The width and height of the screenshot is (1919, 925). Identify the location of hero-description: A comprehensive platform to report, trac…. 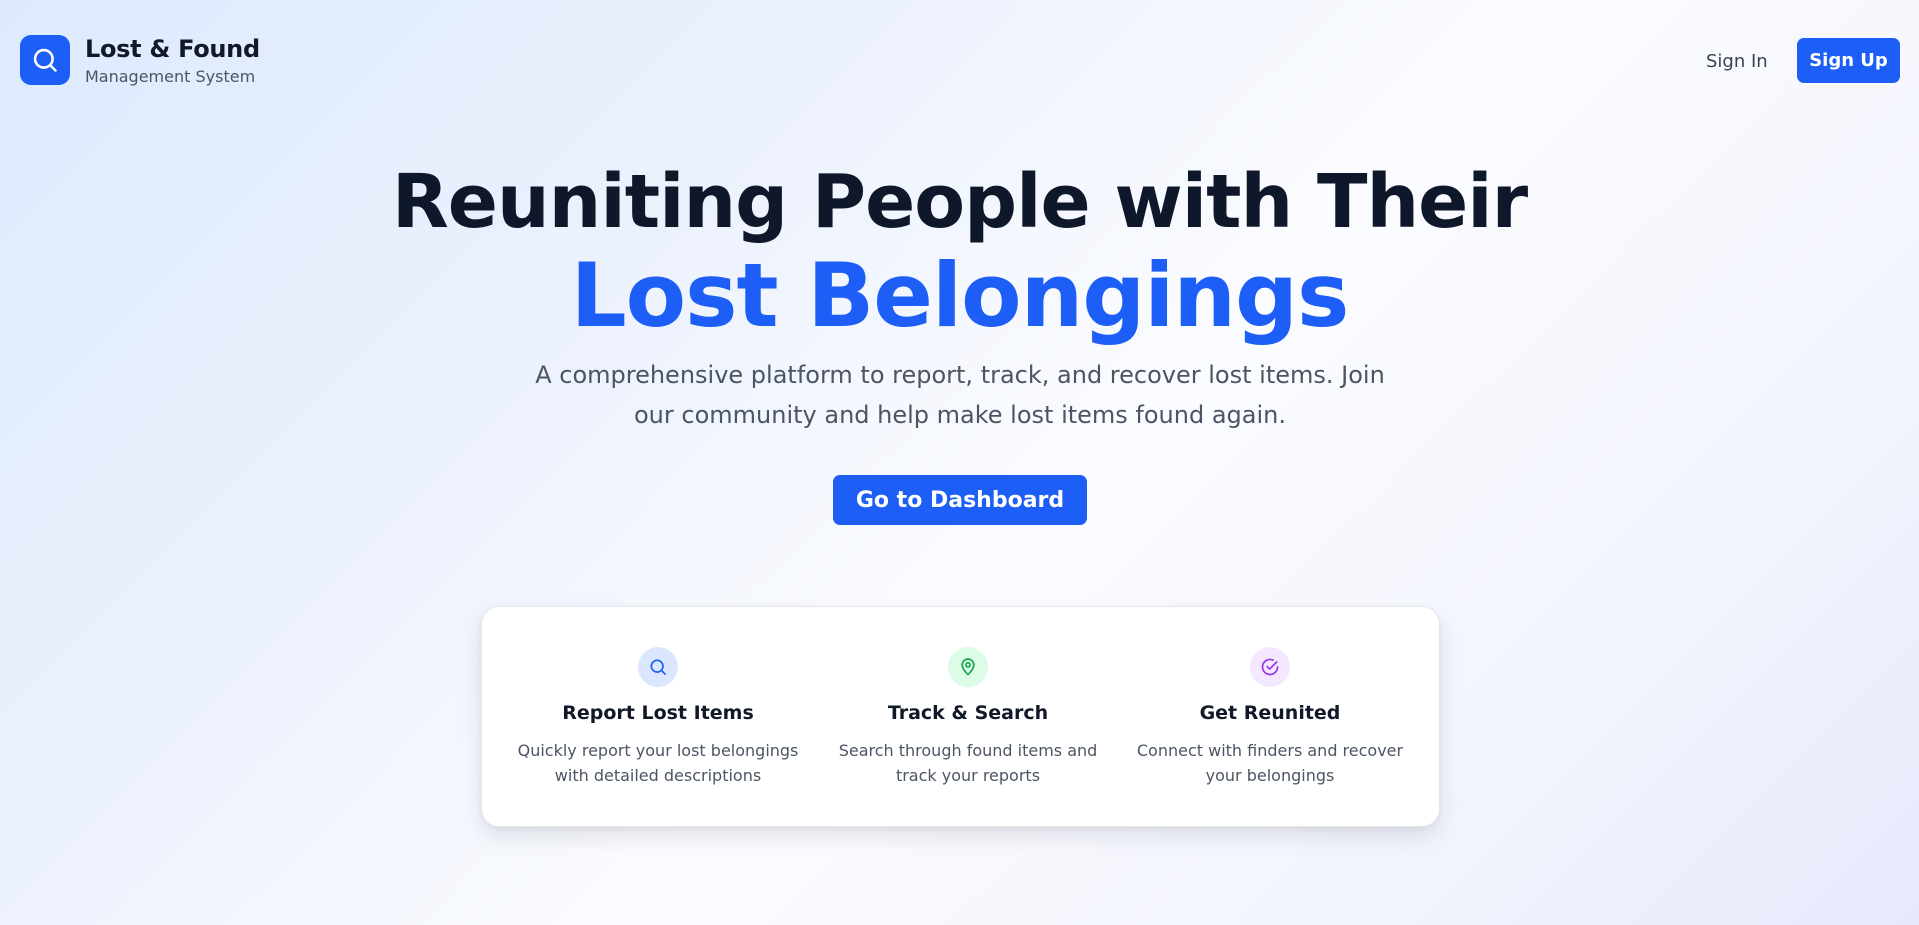
(960, 395).